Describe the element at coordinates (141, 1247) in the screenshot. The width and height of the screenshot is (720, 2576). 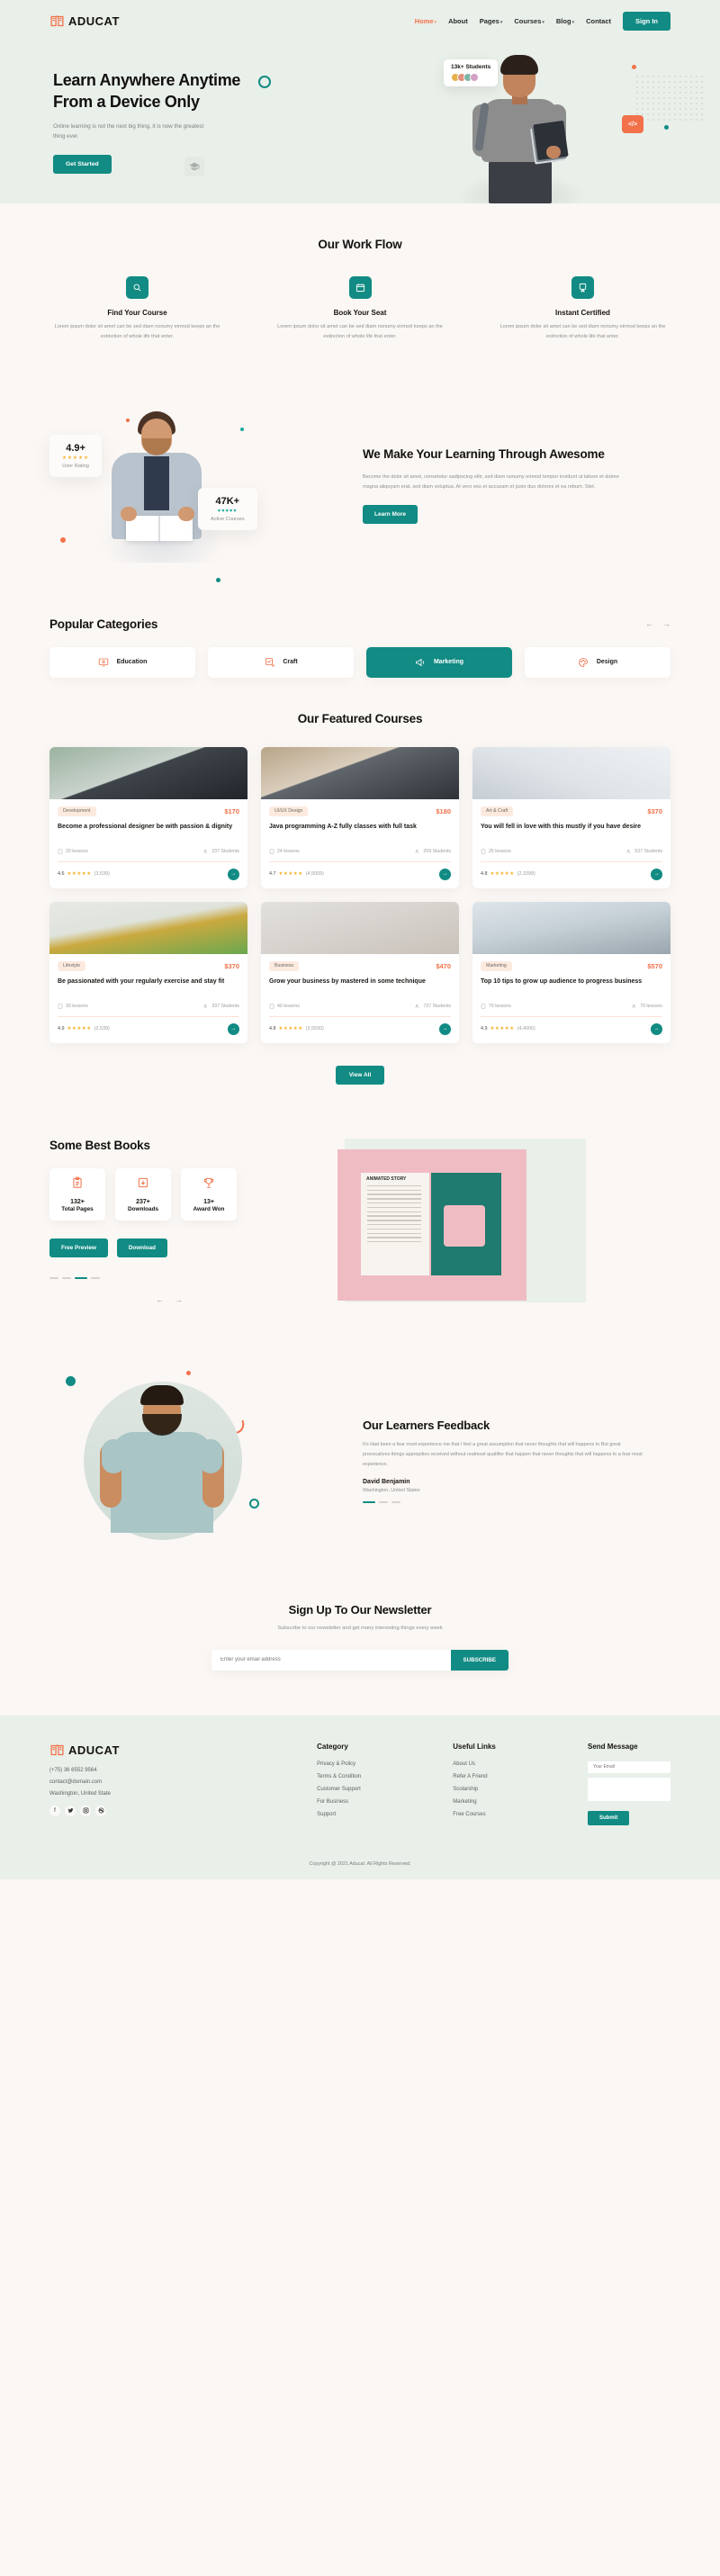
I see `download-button: Download` at that location.